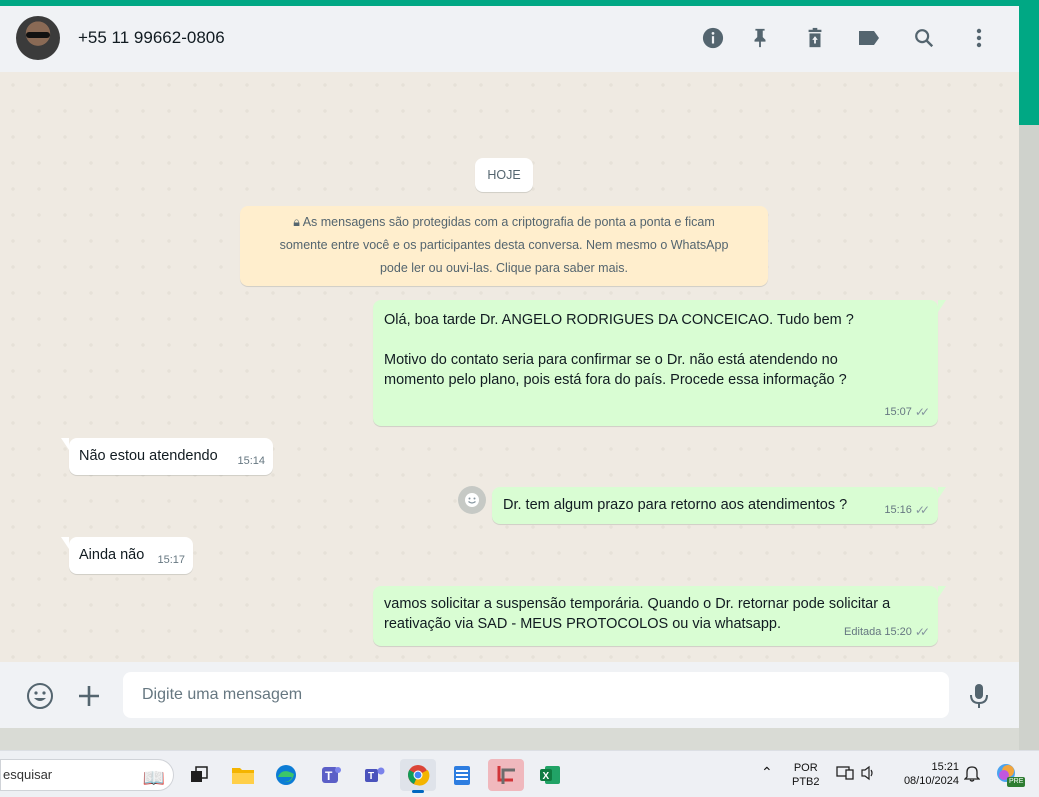 This screenshot has width=1039, height=797. I want to click on edge-icon, so click(286, 775).